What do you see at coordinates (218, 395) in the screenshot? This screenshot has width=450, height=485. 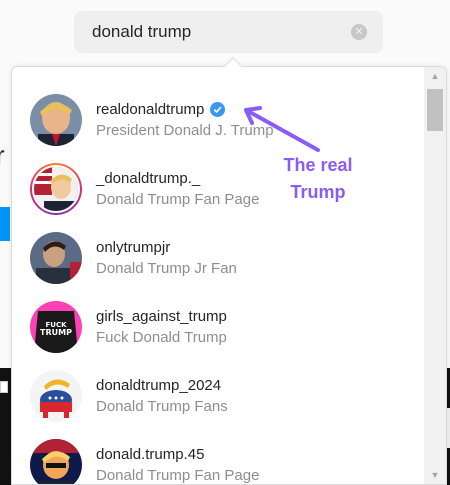 I see `search-result-row: donaldtrump_2024 Donald Trump Fans` at bounding box center [218, 395].